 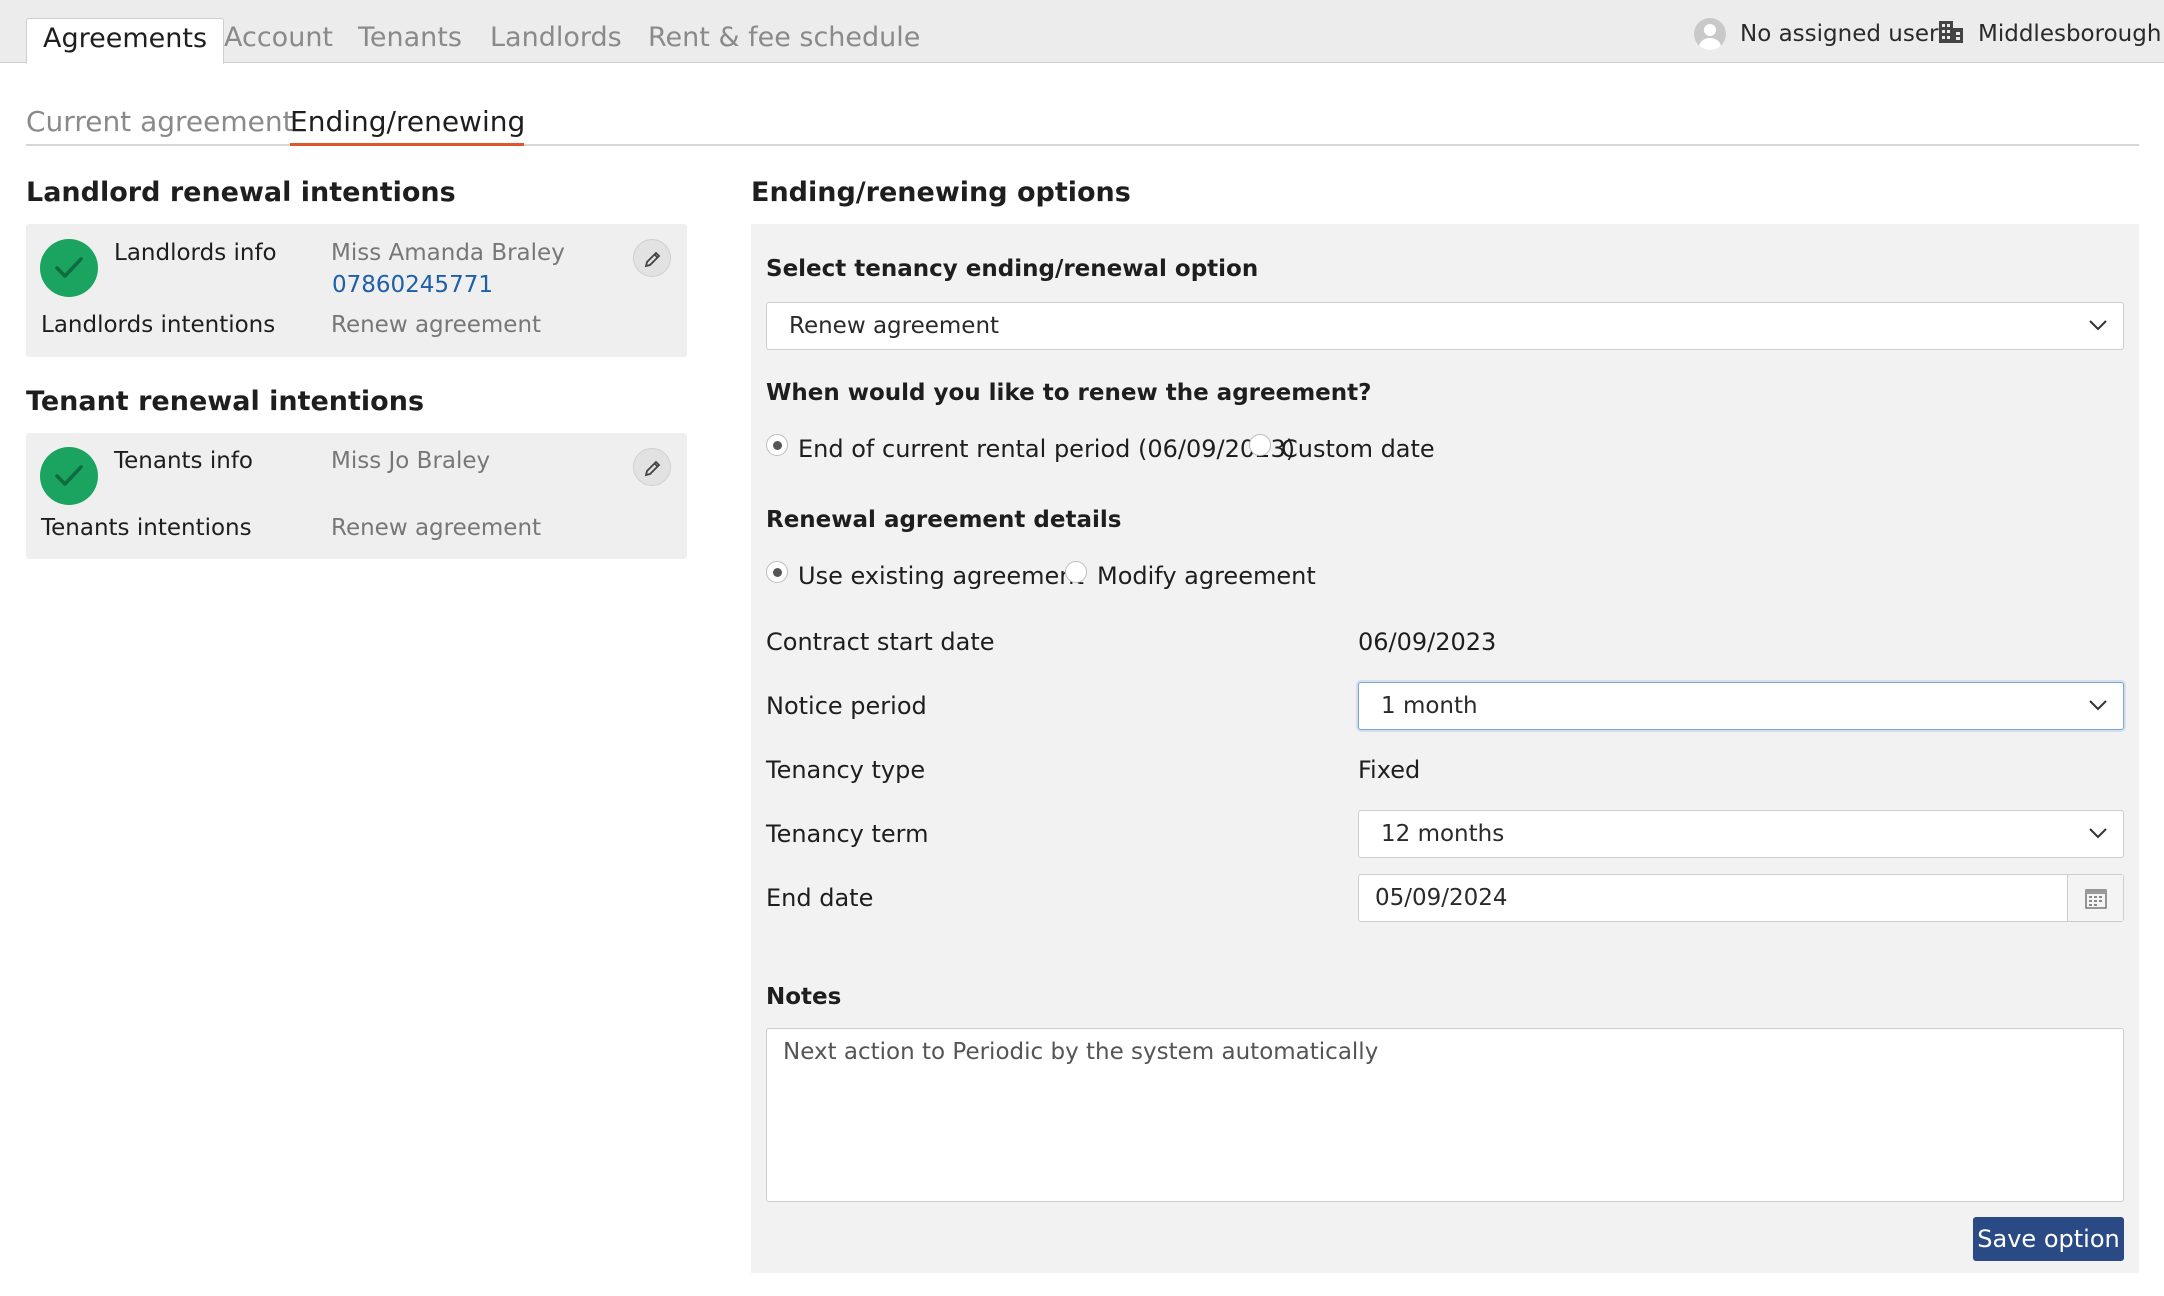 What do you see at coordinates (1741, 898) in the screenshot?
I see `end-date-input: 05/09/2024` at bounding box center [1741, 898].